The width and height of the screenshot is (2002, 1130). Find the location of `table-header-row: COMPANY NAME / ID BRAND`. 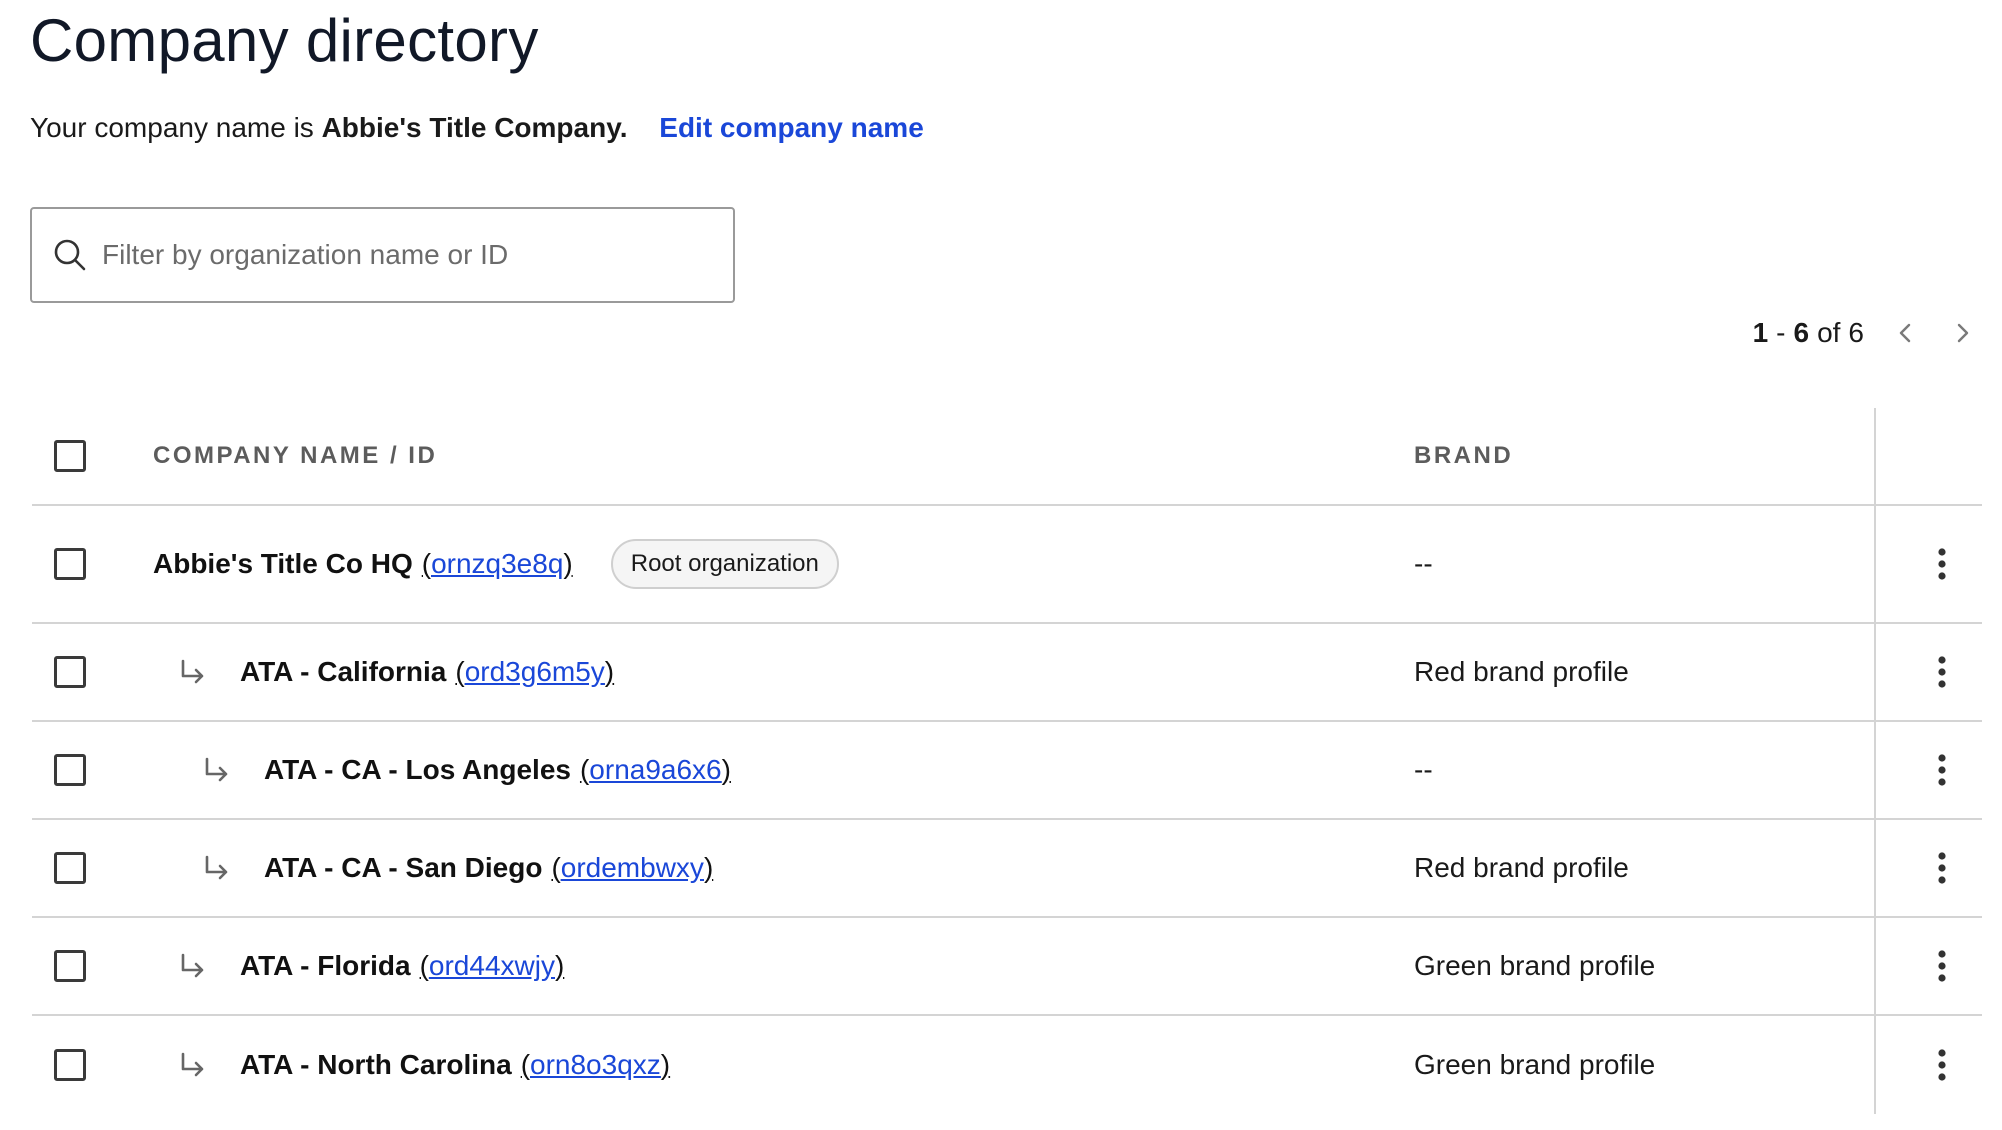

table-header-row: COMPANY NAME / ID BRAND is located at coordinates (1007, 457).